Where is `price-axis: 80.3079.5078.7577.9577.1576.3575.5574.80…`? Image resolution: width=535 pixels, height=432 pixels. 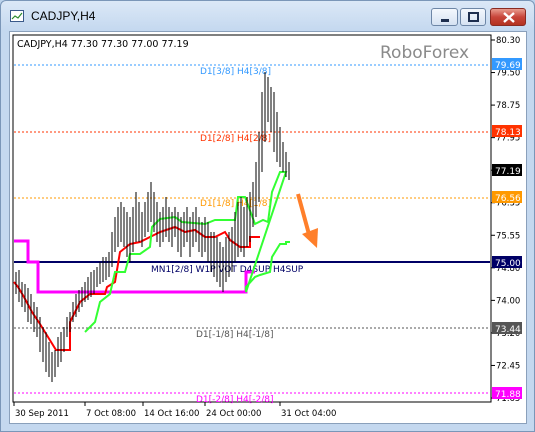
price-axis: 80.3079.5078.7577.9577.1576.3575.5574.80… is located at coordinates (505, 220).